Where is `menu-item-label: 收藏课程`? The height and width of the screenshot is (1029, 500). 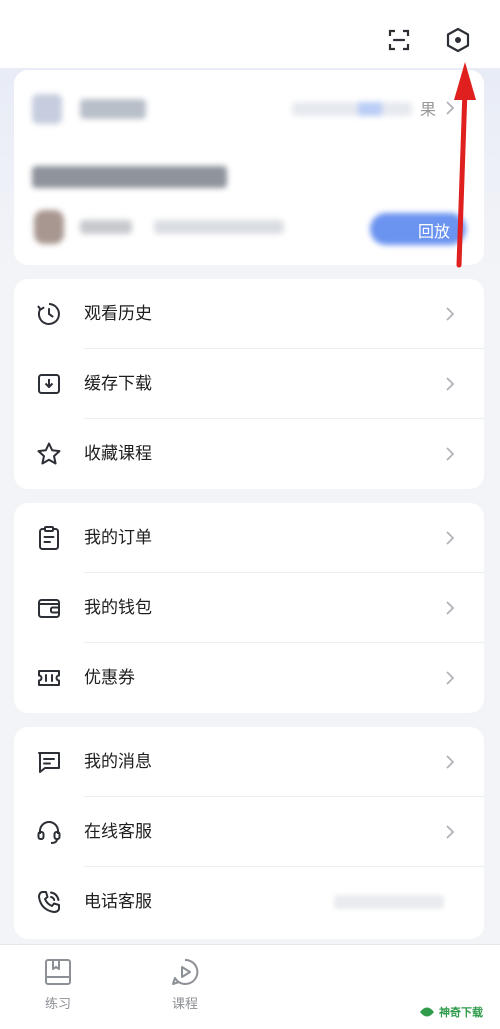
menu-item-label: 收藏课程 is located at coordinates (118, 454).